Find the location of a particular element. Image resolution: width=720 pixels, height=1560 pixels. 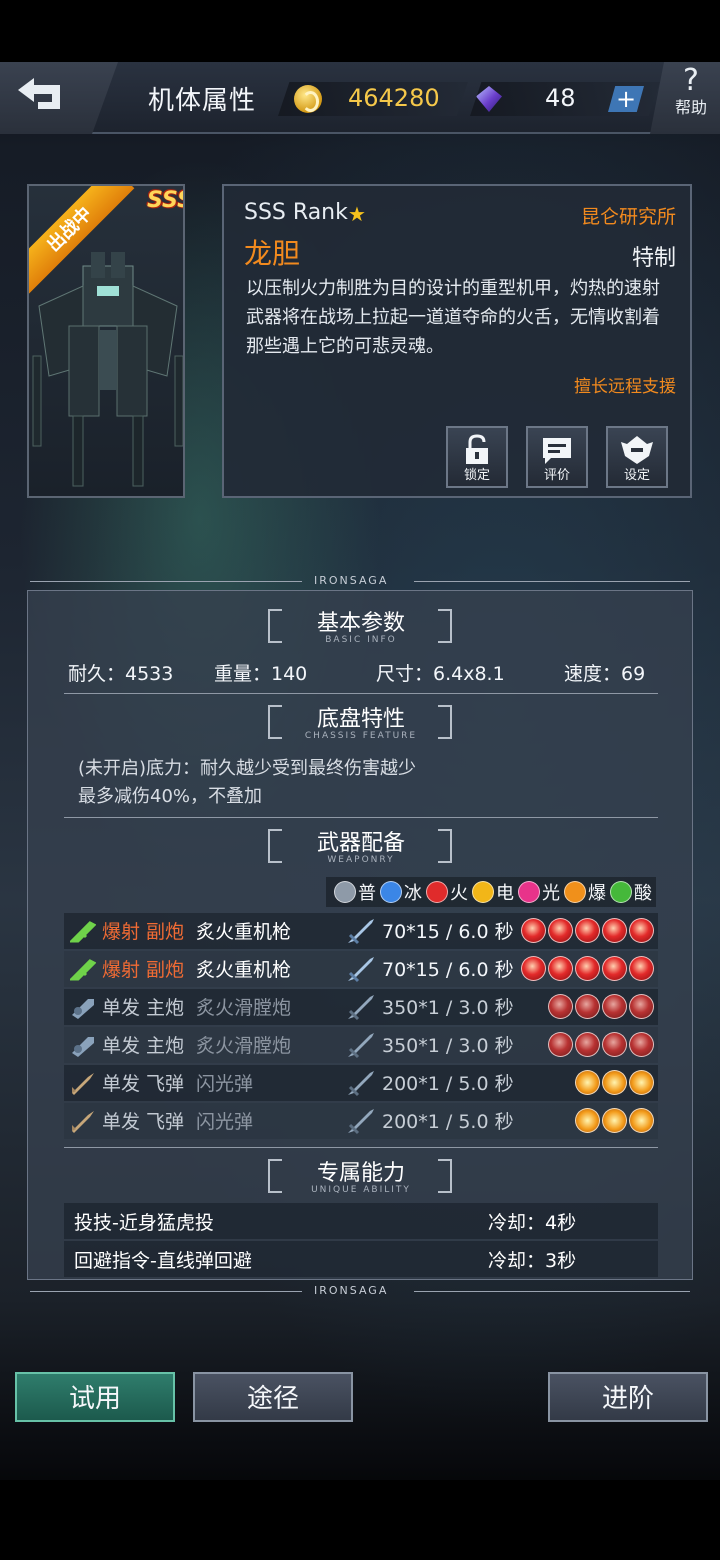

gold-coin-icon is located at coordinates (308, 99).